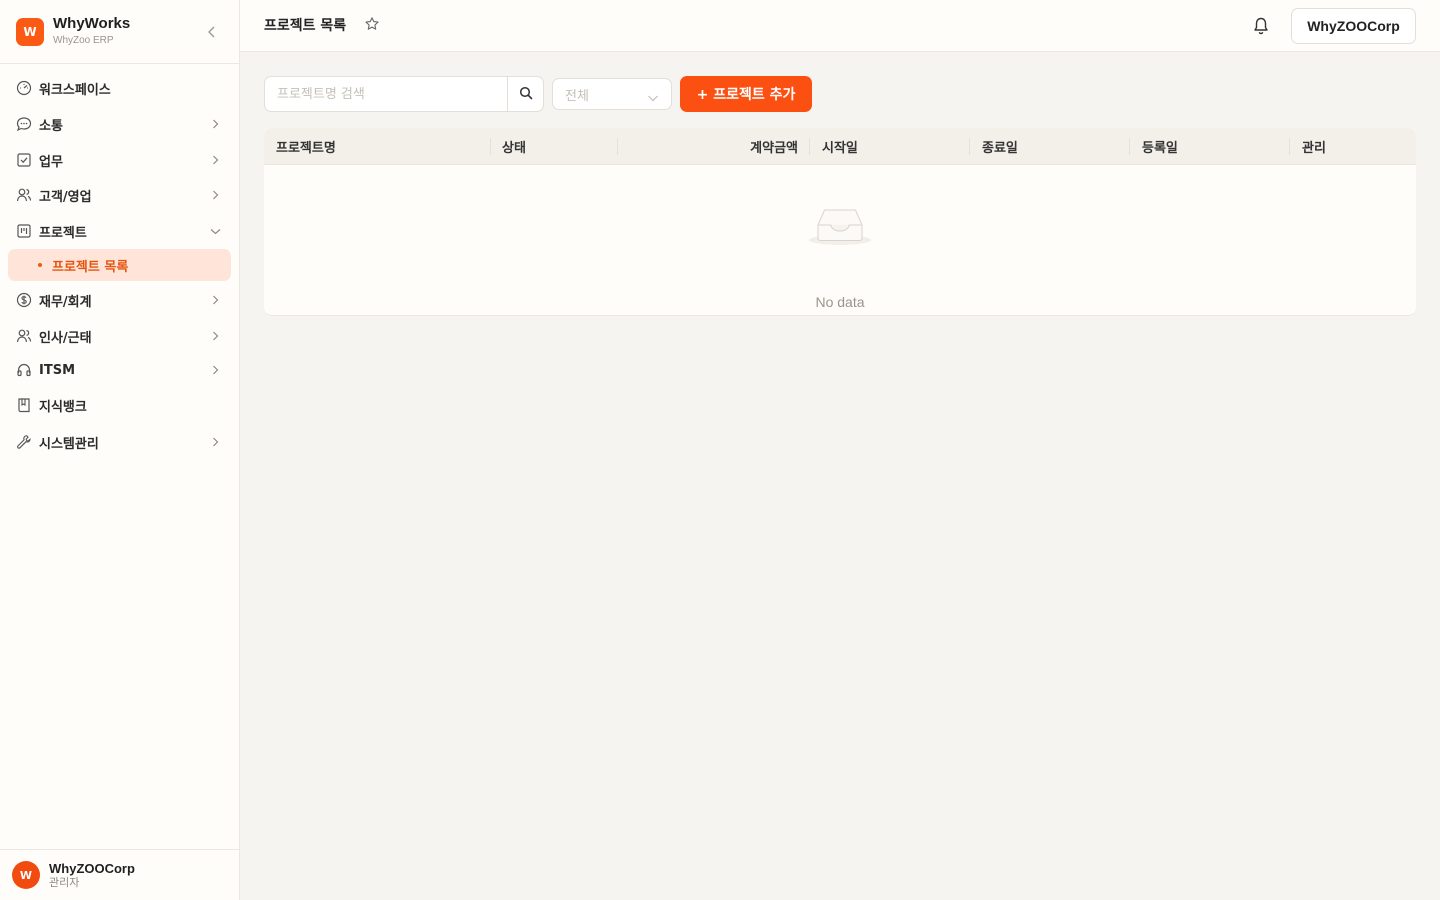 The height and width of the screenshot is (900, 1440). Describe the element at coordinates (305, 26) in the screenshot. I see `page-title: 프로젝트 목록` at that location.